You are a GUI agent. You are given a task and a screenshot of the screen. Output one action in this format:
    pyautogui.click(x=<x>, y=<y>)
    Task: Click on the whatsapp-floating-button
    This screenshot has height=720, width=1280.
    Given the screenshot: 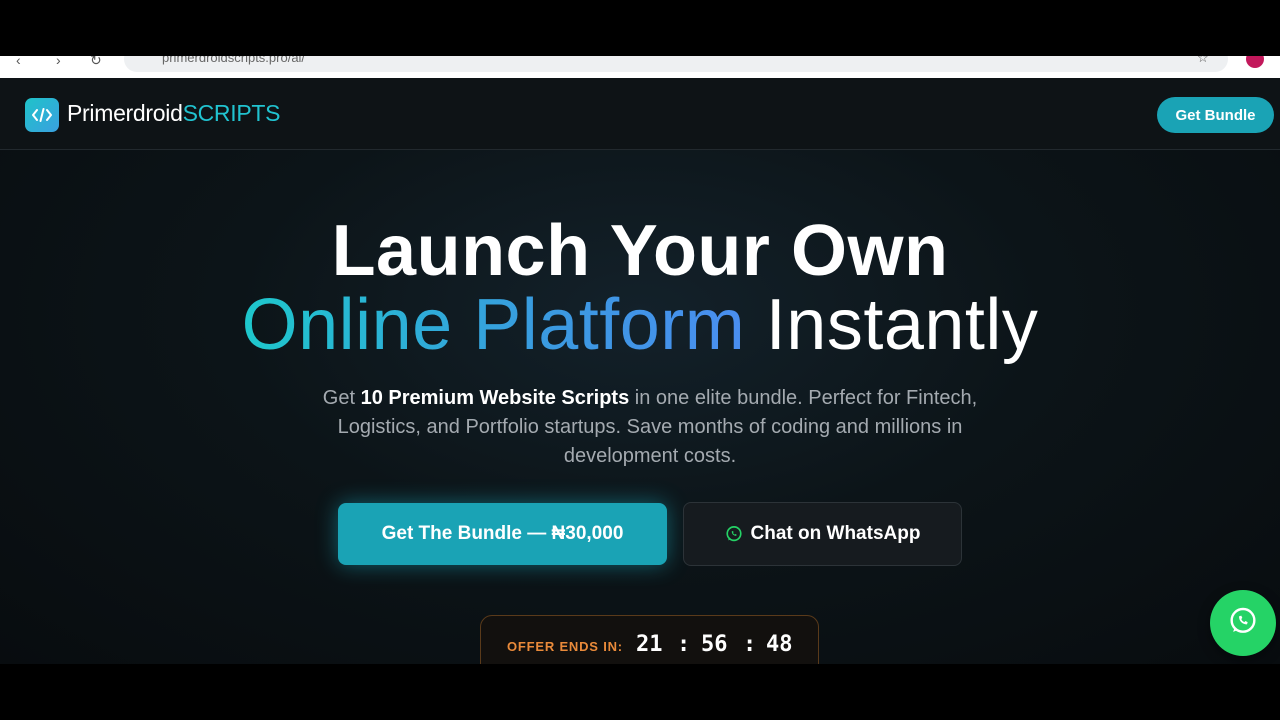 What is the action you would take?
    pyautogui.click(x=1243, y=623)
    